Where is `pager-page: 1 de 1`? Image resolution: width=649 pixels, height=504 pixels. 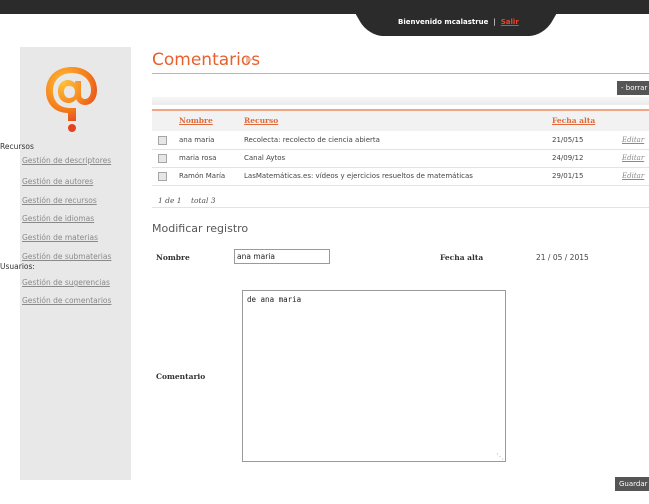
pager-page: 1 de 1 is located at coordinates (170, 200).